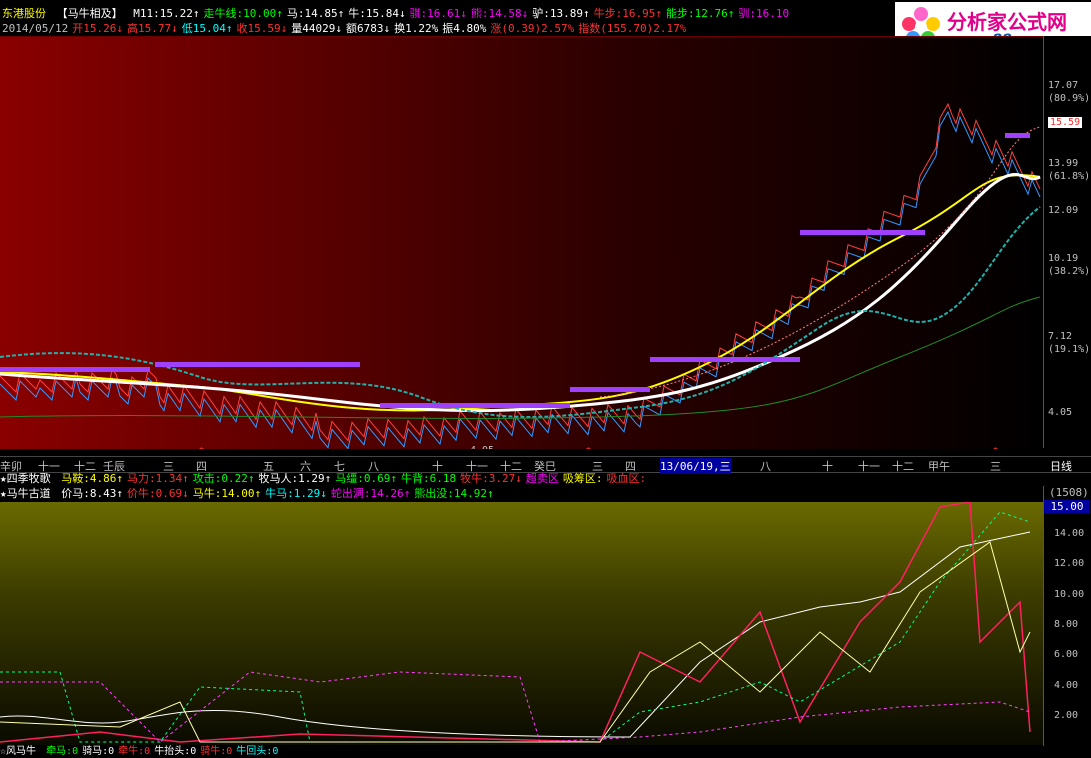 This screenshot has height=758, width=1091. Describe the element at coordinates (515, 707) in the screenshot. I see `indicator-magenta` at that location.